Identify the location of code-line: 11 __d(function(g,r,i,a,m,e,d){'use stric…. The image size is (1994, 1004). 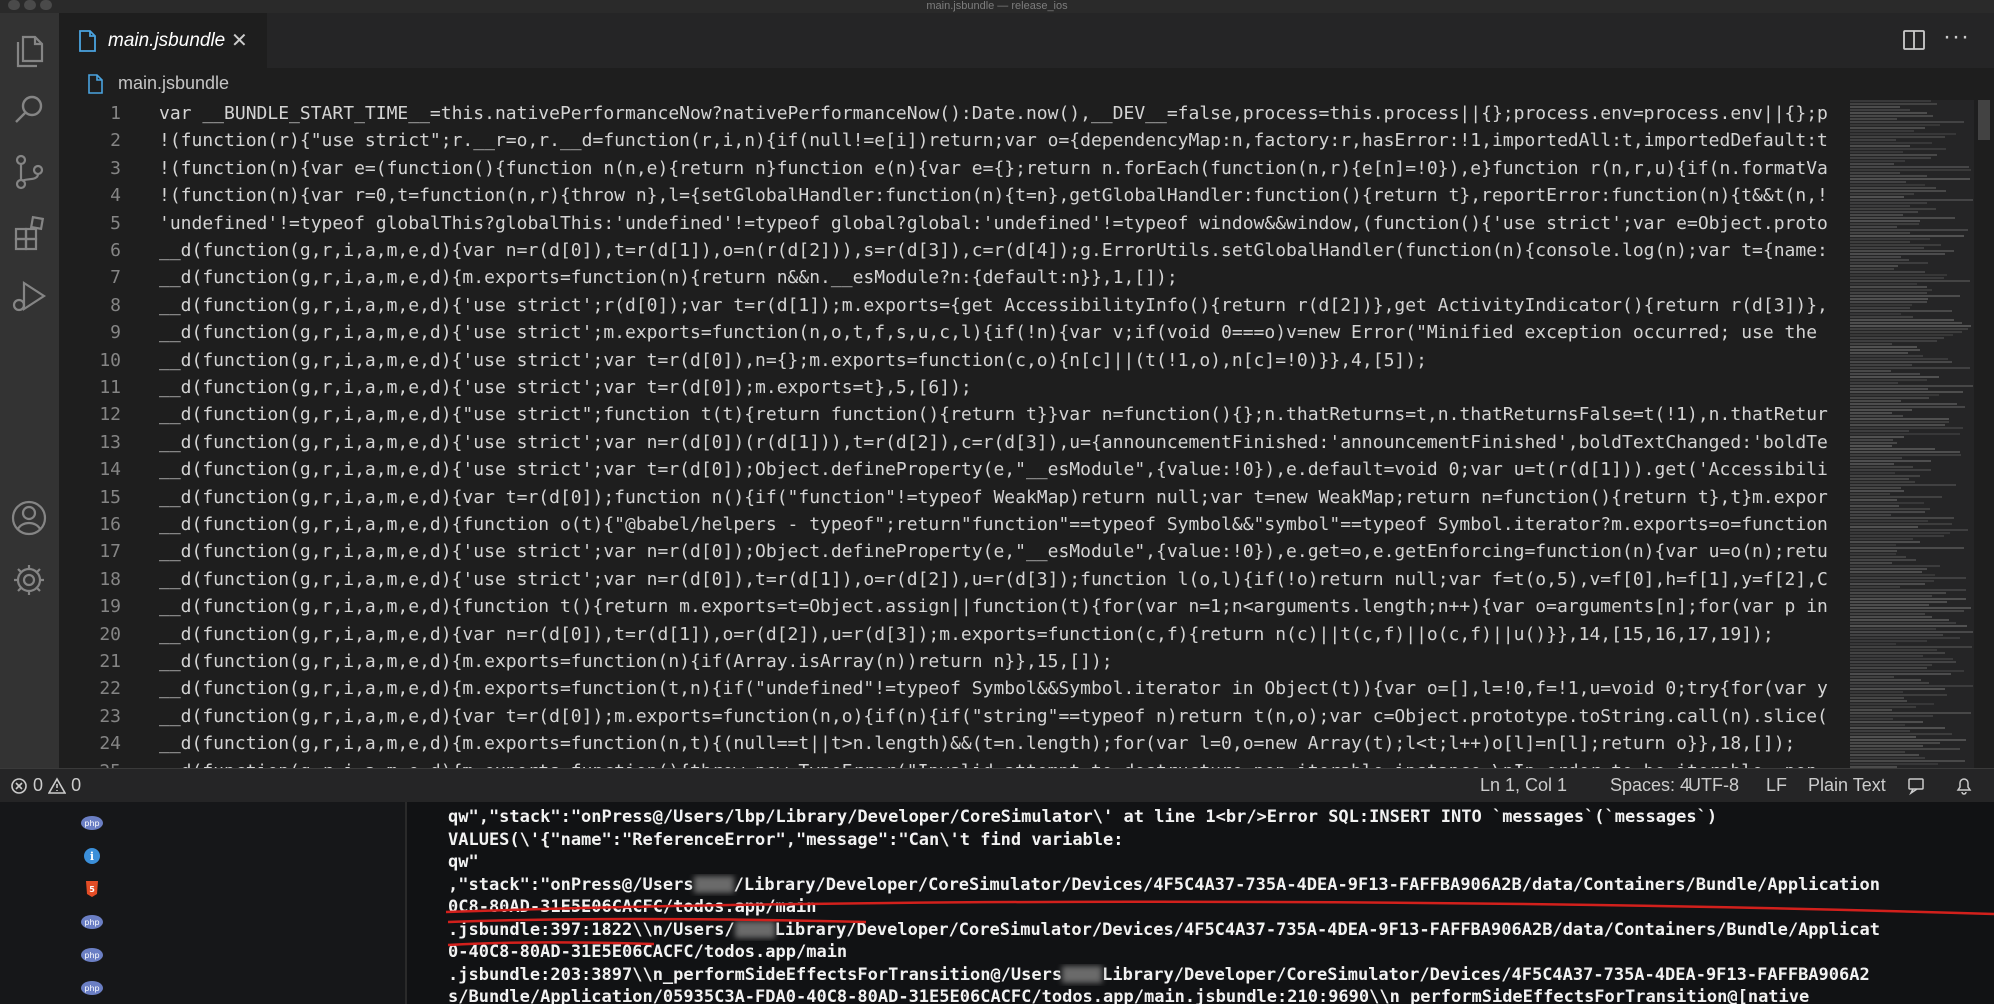
(954, 387).